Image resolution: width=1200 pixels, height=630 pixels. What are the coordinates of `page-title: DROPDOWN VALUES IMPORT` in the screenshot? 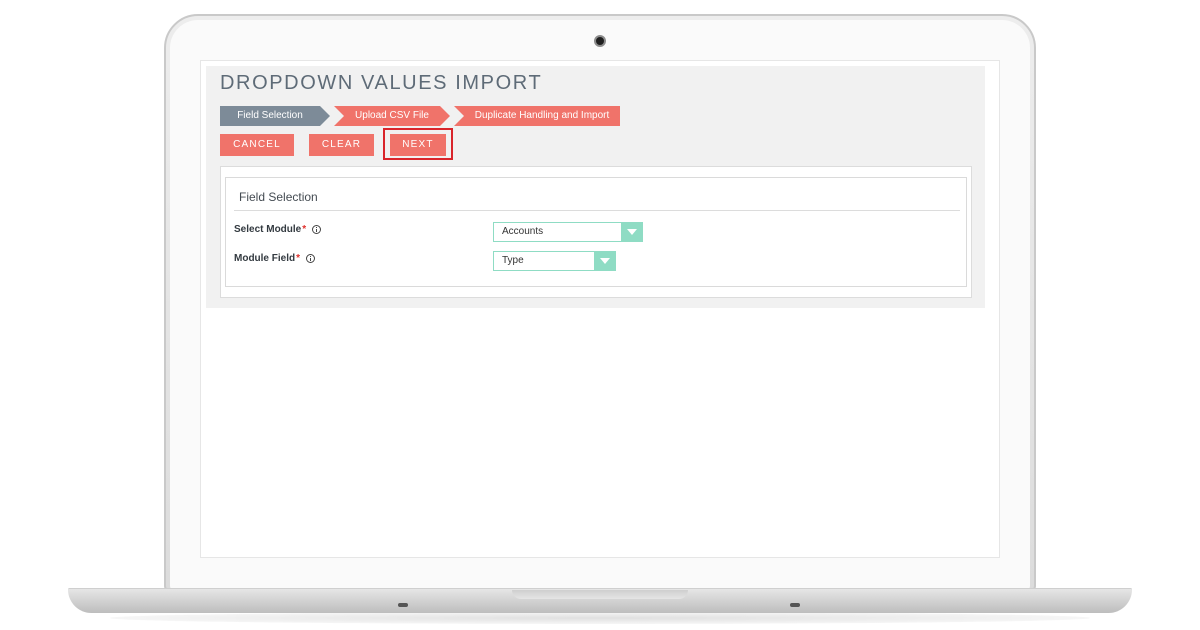 It's located at (381, 83).